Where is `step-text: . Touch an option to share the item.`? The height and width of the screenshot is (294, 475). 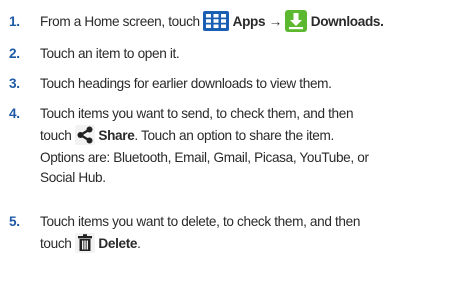 step-text: . Touch an option to share the item. is located at coordinates (234, 135).